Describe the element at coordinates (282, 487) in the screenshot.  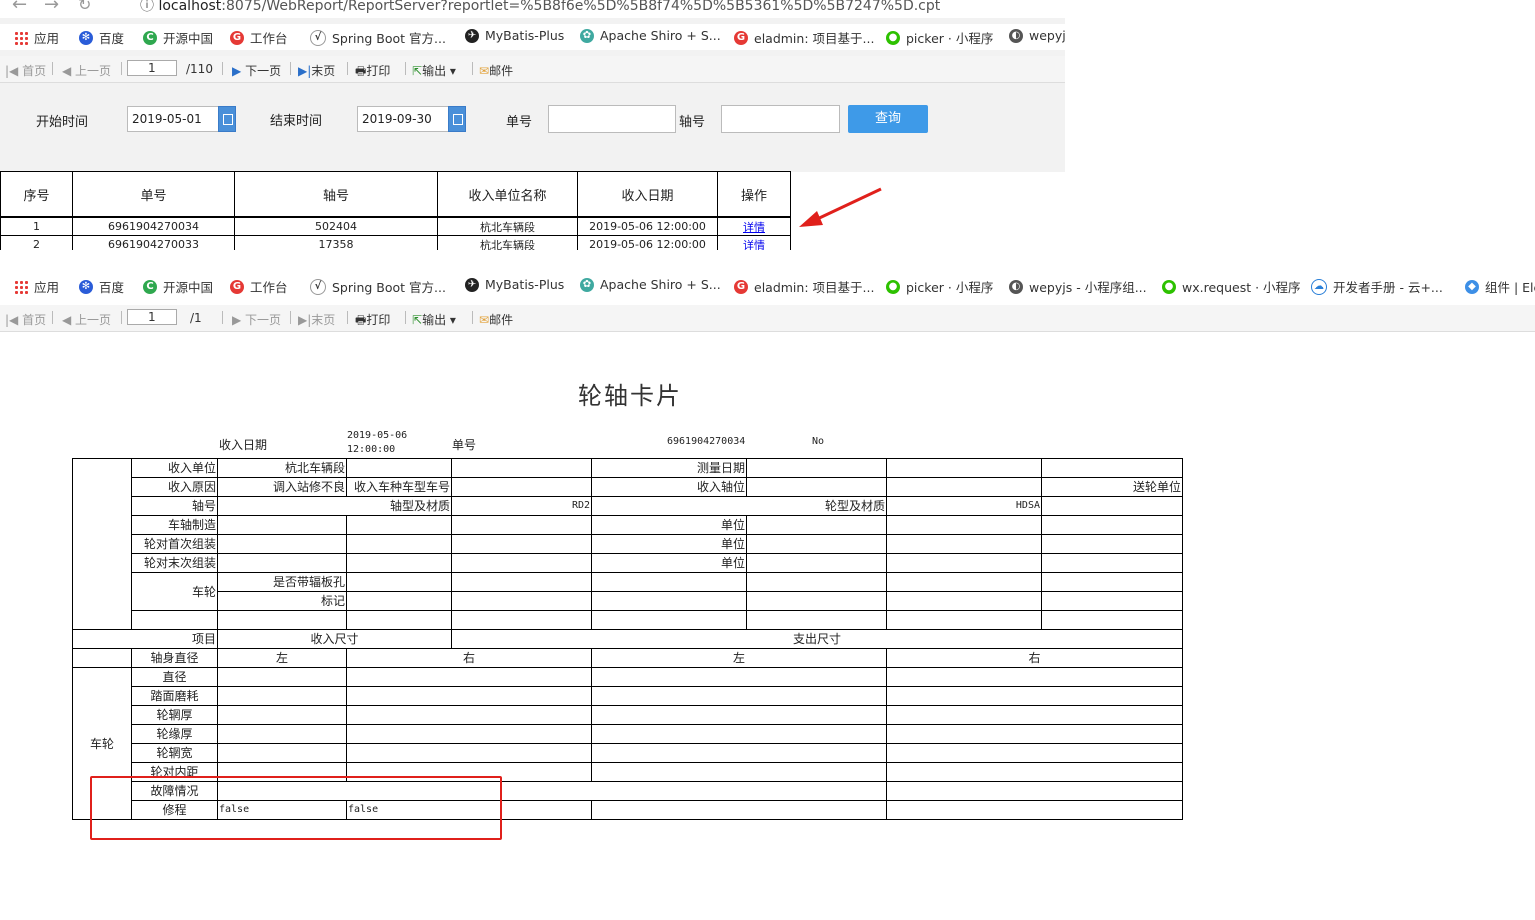
I see `cell: 调入站修不良` at that location.